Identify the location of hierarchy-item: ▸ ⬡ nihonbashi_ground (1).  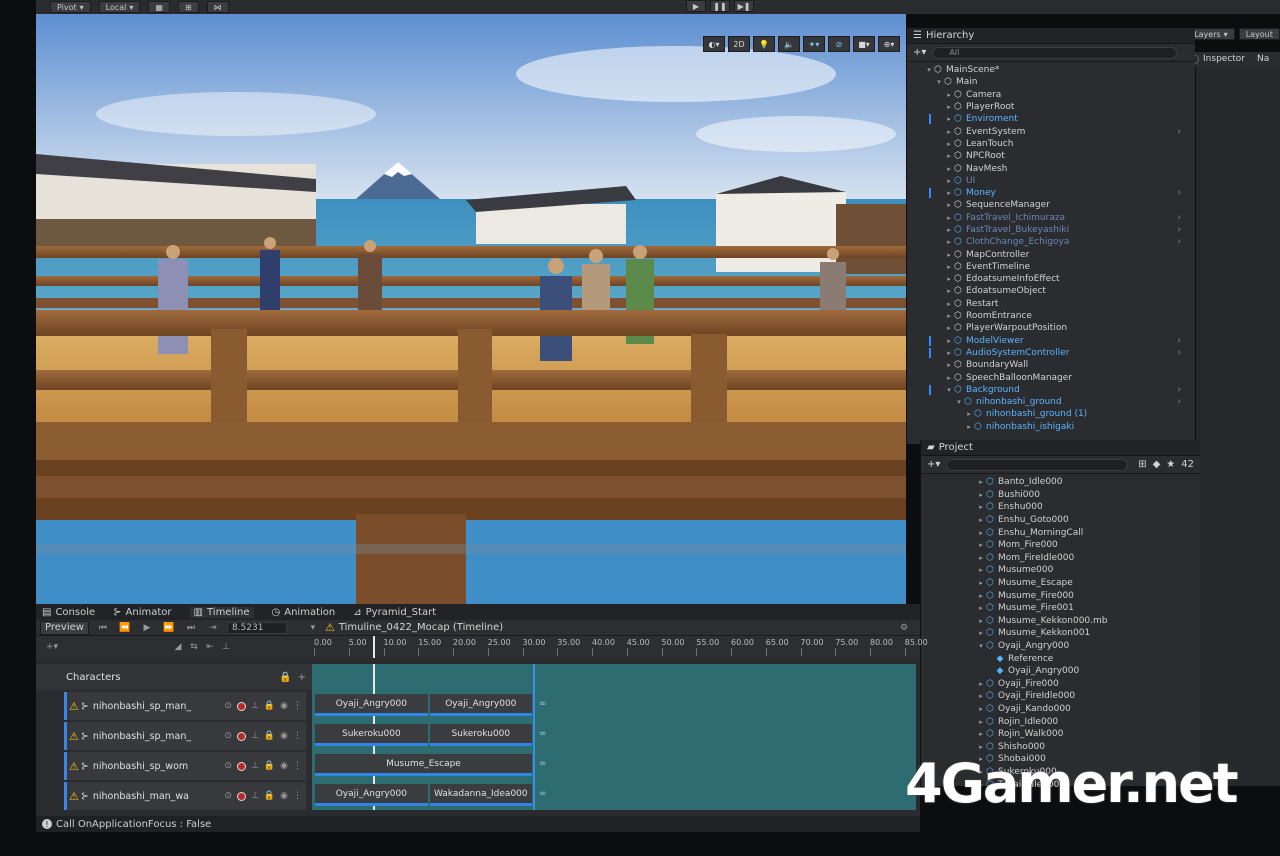
(1051, 414).